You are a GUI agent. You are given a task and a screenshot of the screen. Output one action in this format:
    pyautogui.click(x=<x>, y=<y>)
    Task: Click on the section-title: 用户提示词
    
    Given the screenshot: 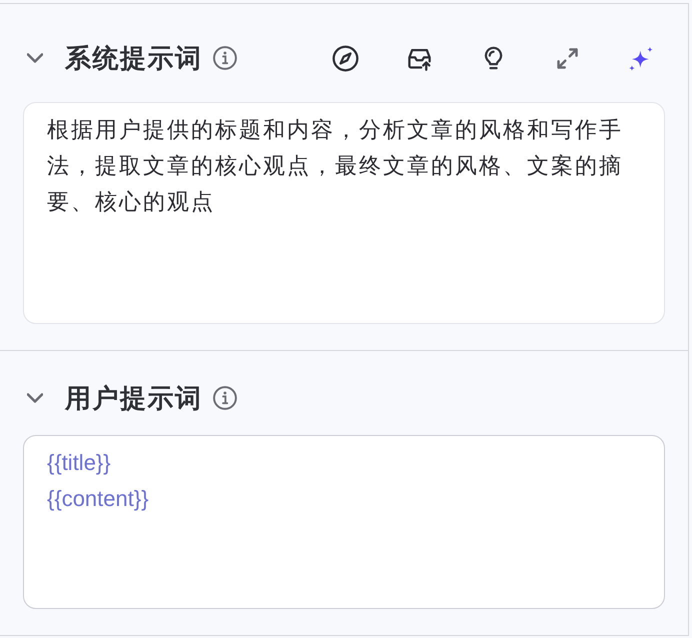 What is the action you would take?
    pyautogui.click(x=133, y=398)
    